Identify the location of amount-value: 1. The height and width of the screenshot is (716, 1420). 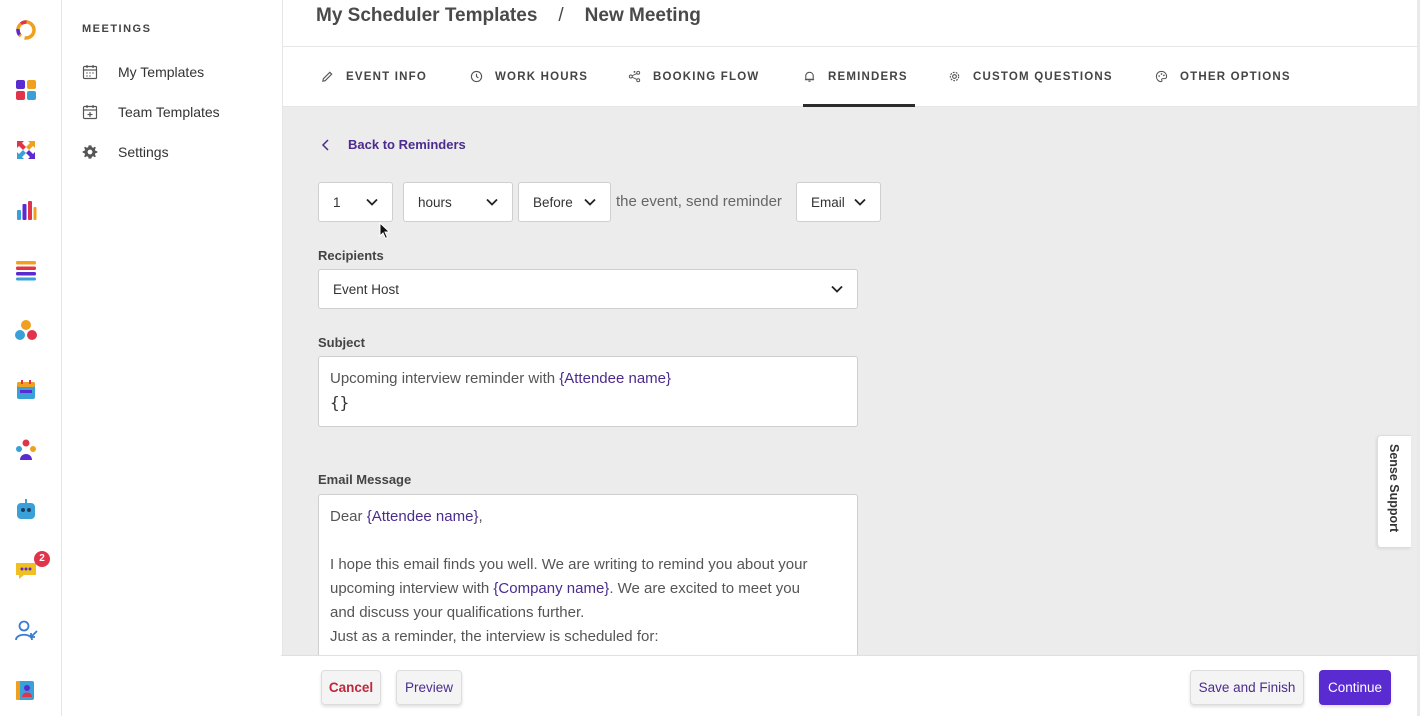
(337, 202).